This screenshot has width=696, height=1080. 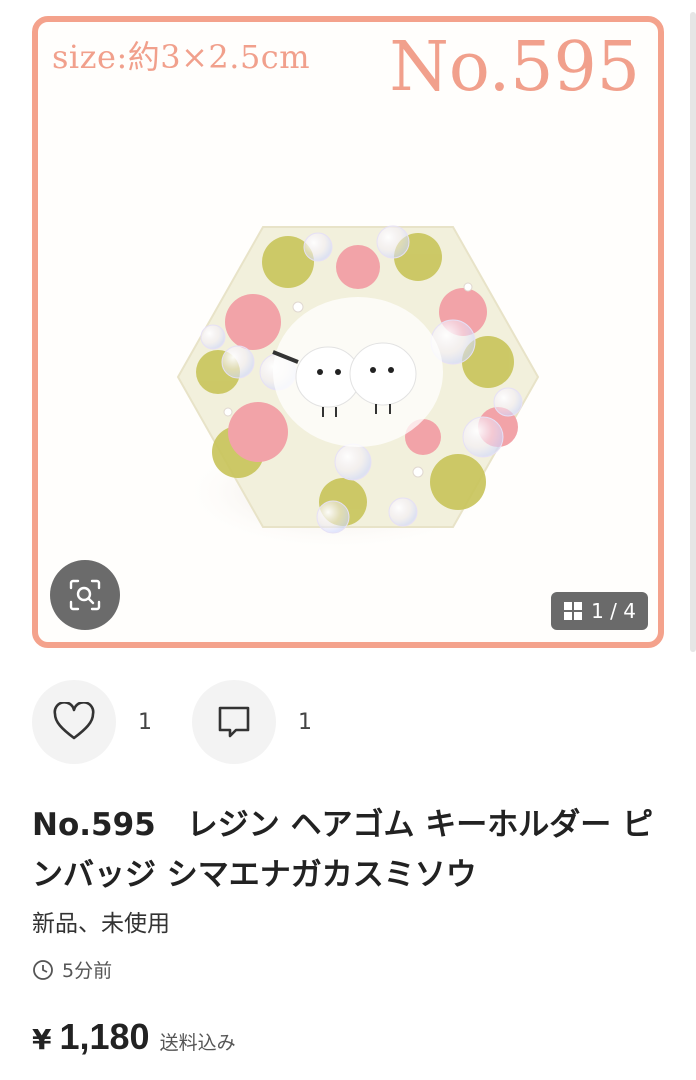 I want to click on action-bar: 1 1, so click(x=192, y=722).